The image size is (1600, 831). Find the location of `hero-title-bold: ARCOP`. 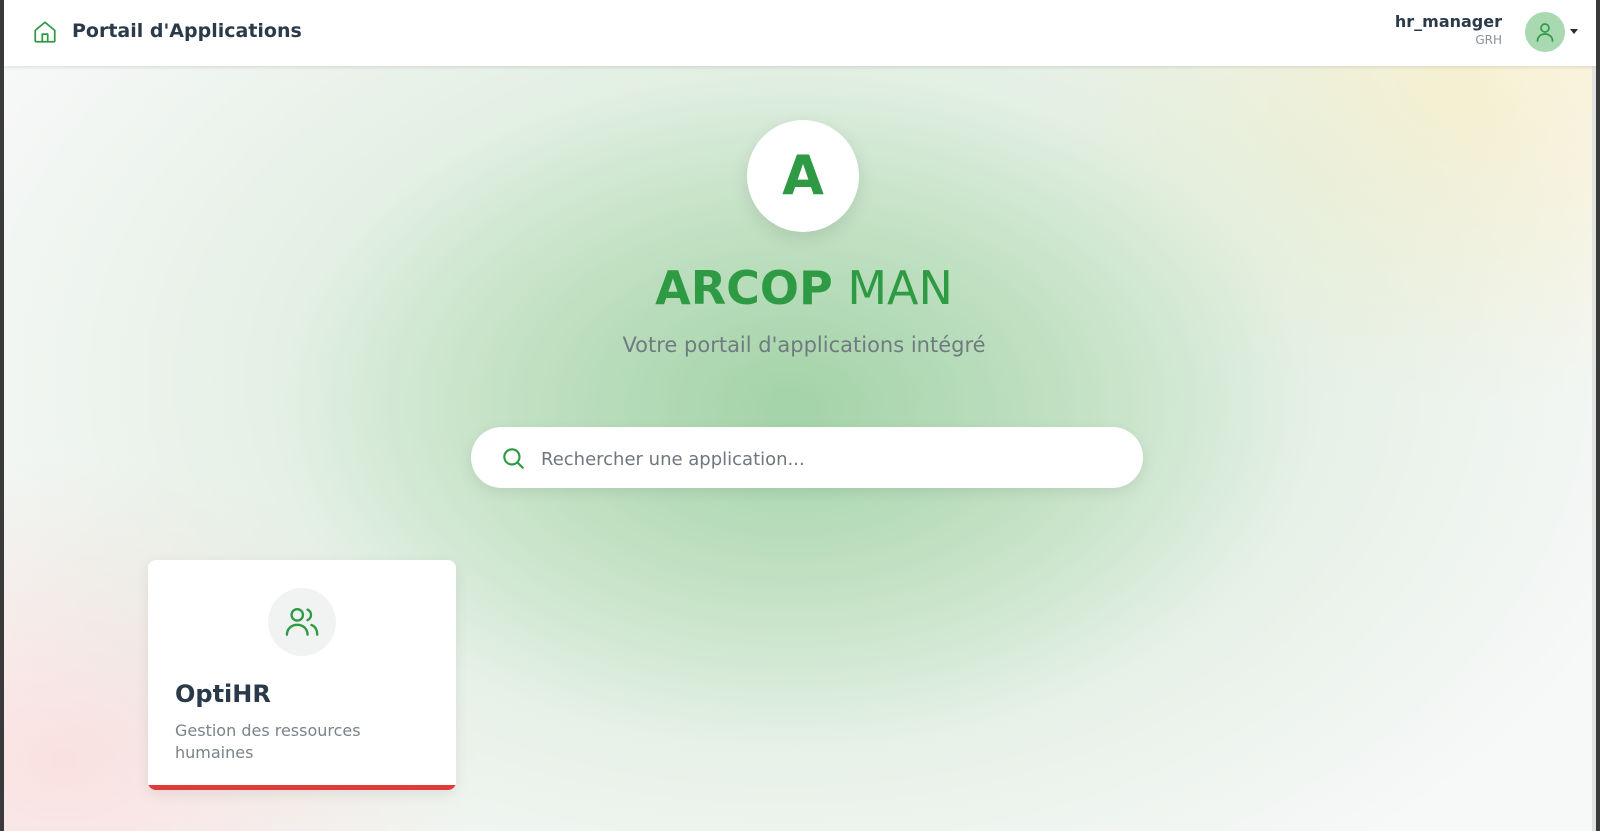

hero-title-bold: ARCOP is located at coordinates (744, 288).